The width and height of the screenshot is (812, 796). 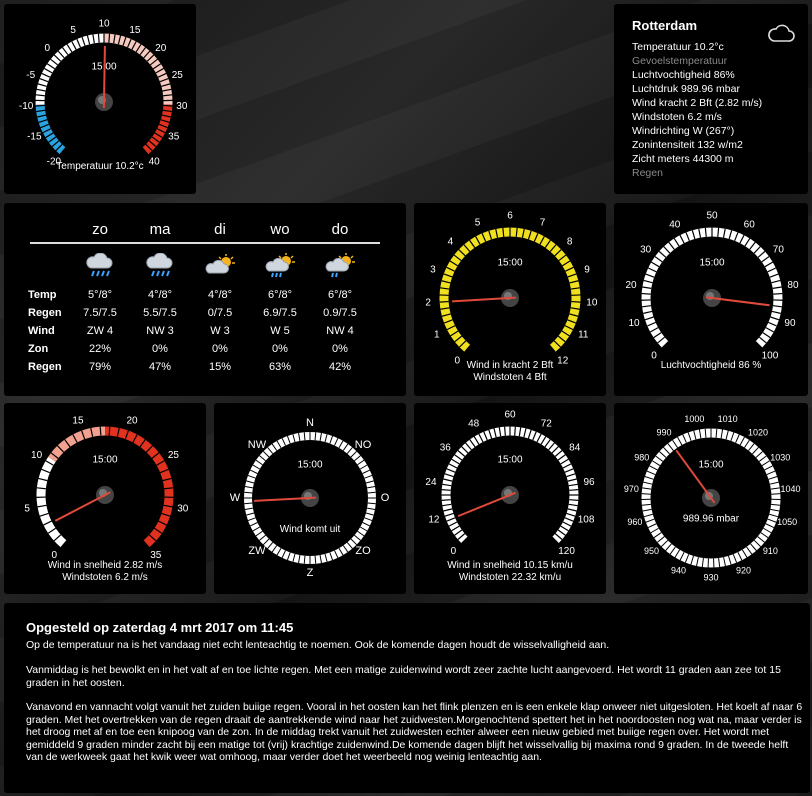 I want to click on conditions-row: Windrichting W (267°), so click(x=683, y=131).